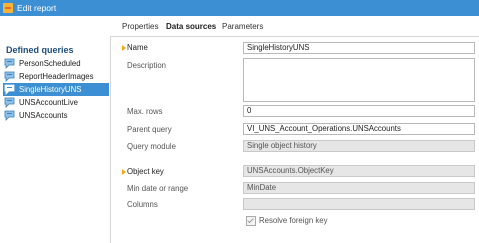  I want to click on app-icon, so click(8, 8).